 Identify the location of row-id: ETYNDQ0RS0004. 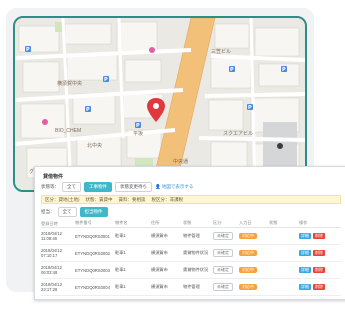
(92, 287).